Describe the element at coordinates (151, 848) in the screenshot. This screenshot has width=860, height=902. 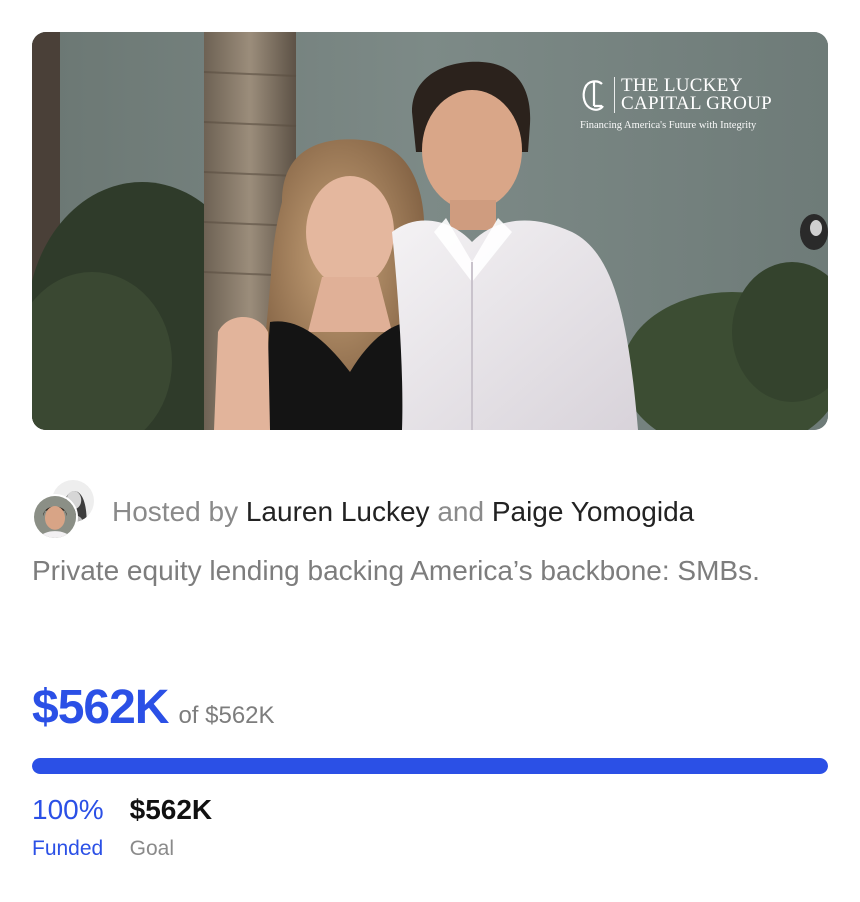
I see `goal-label: Goal` at that location.